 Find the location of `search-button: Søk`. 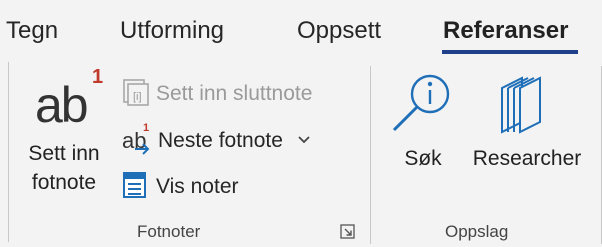

search-button: Søk is located at coordinates (423, 125).